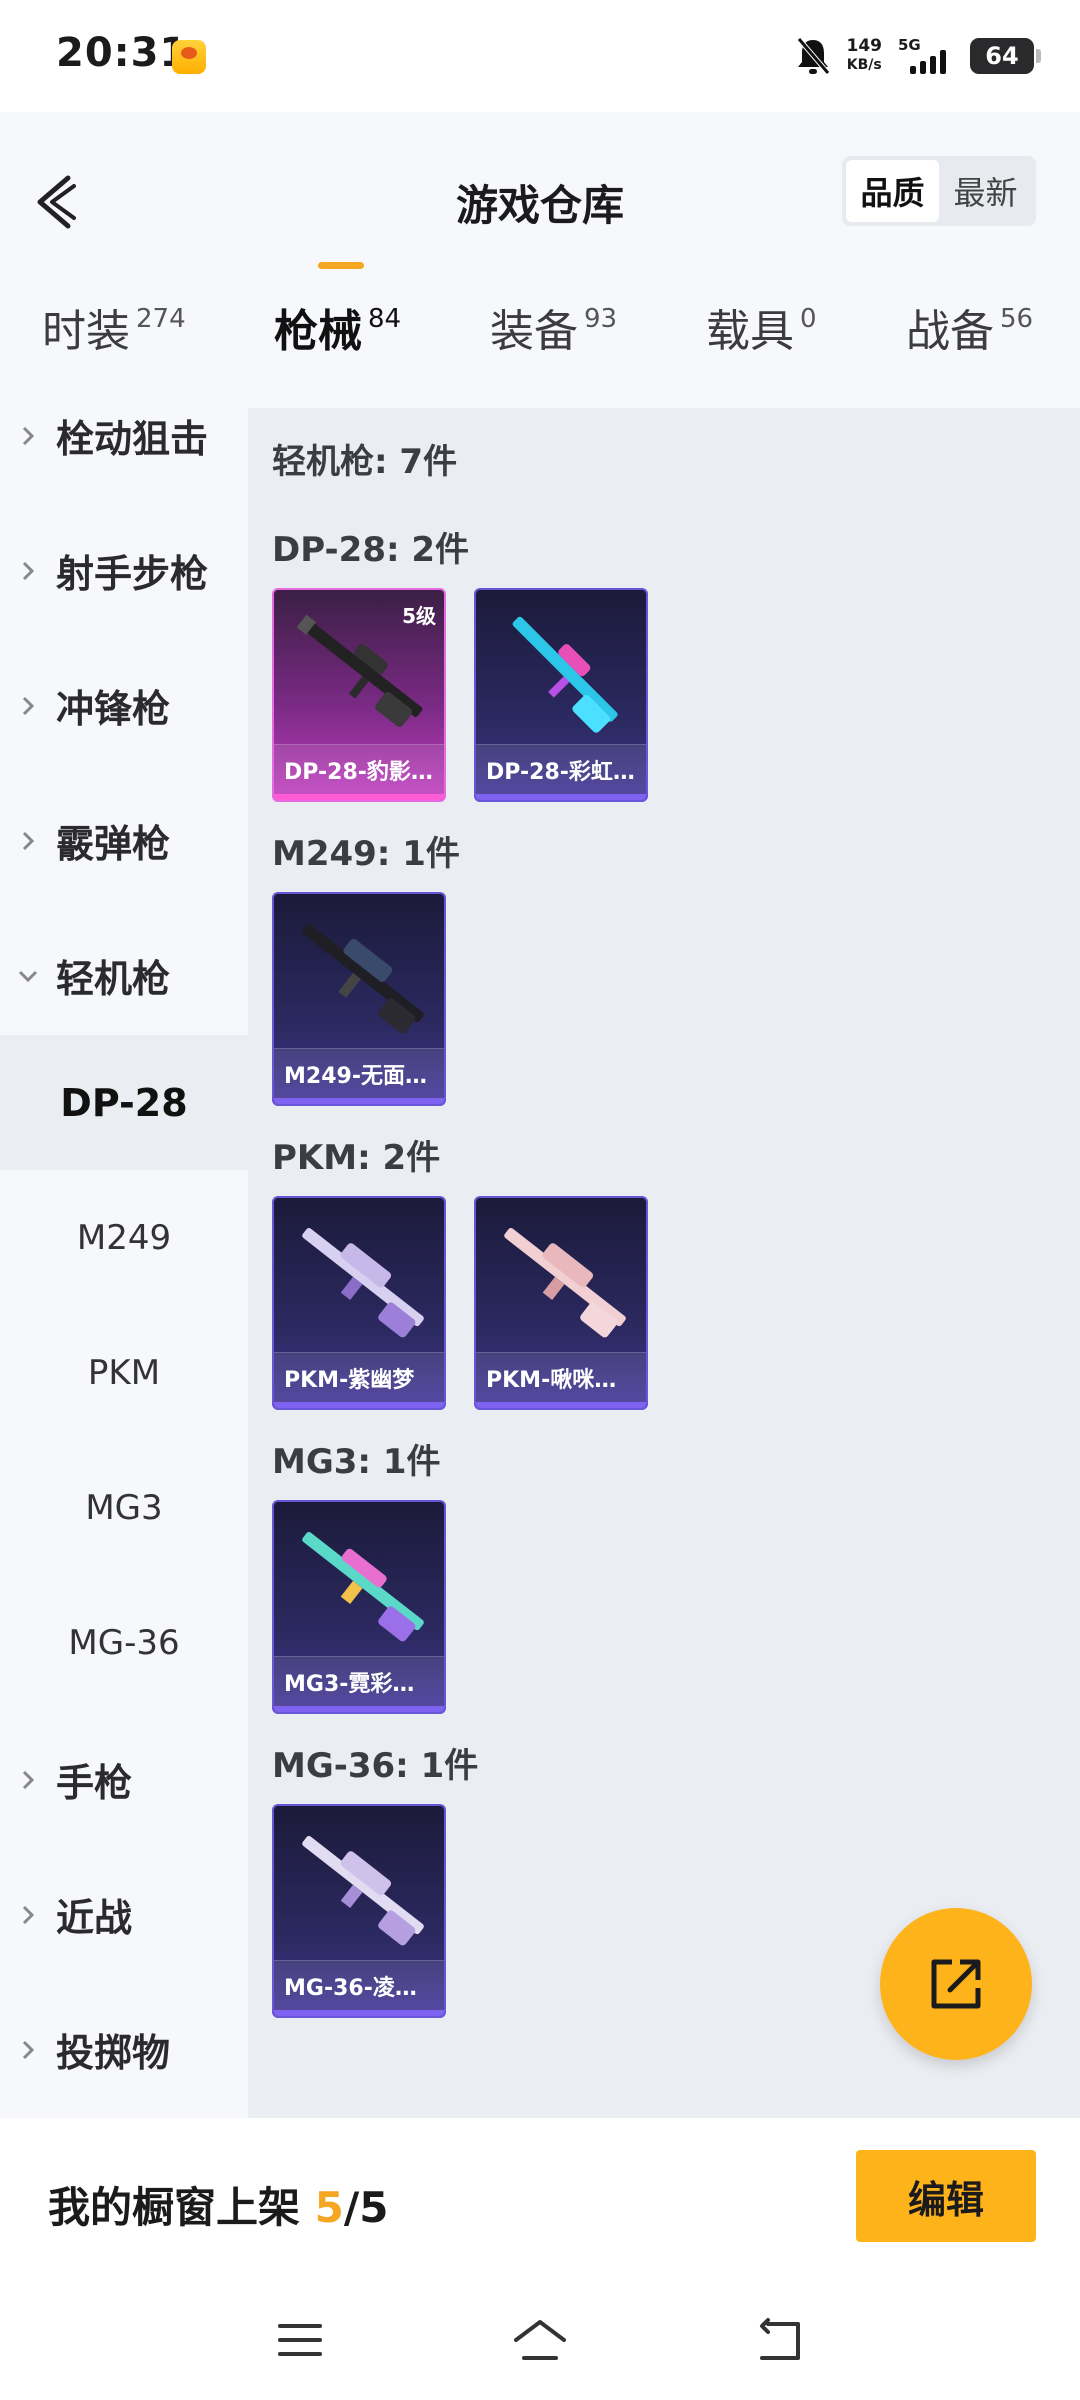 The height and width of the screenshot is (2400, 1080). I want to click on section-title: DP-28: 2件, so click(371, 550).